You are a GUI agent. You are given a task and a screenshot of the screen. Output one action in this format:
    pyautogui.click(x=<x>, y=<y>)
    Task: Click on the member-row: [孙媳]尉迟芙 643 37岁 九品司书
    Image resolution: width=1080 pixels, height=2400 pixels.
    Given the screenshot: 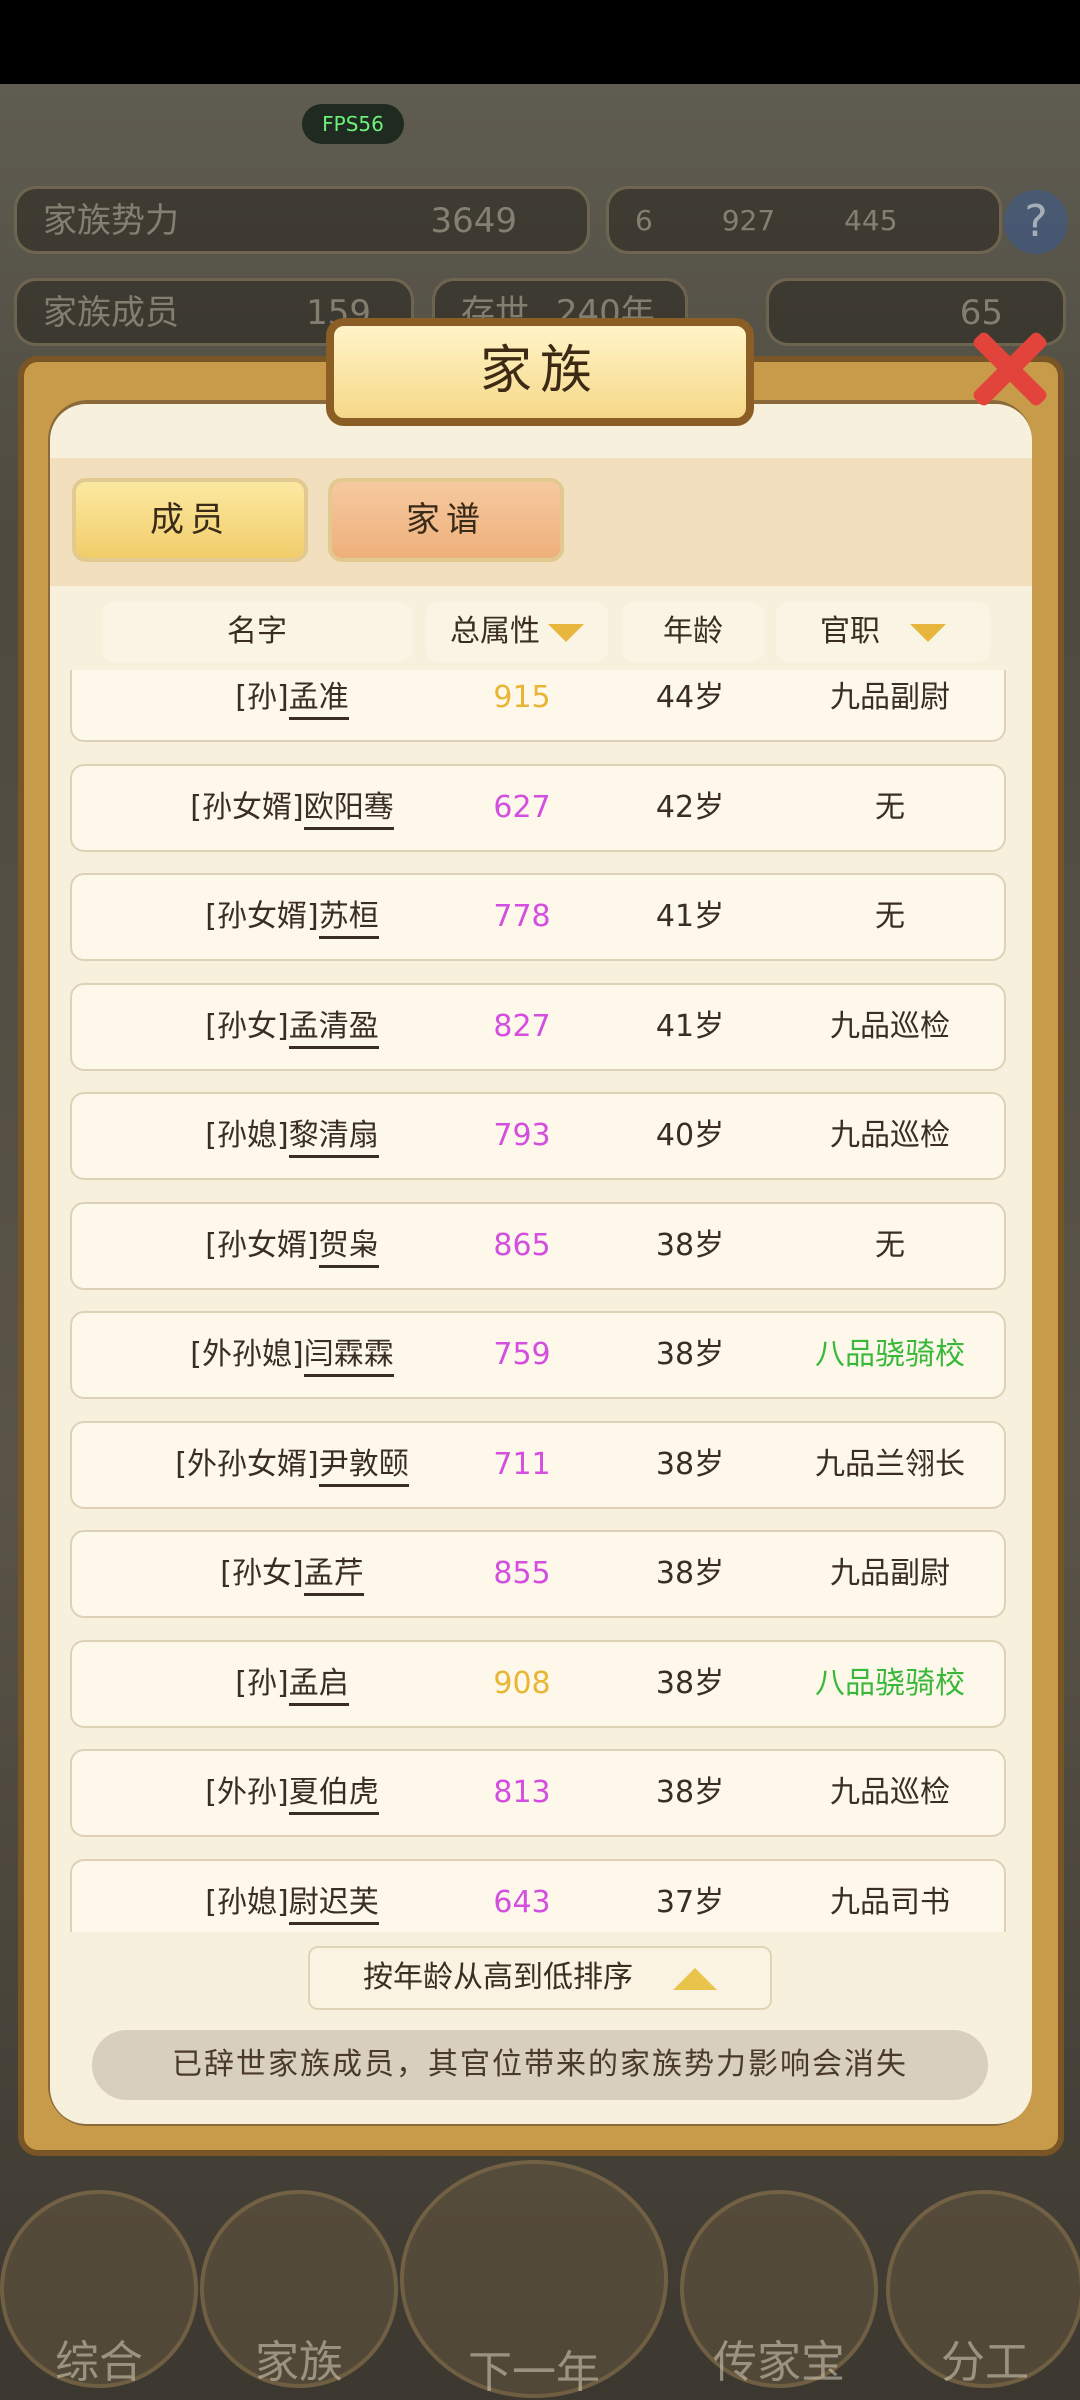 What is the action you would take?
    pyautogui.click(x=538, y=1895)
    